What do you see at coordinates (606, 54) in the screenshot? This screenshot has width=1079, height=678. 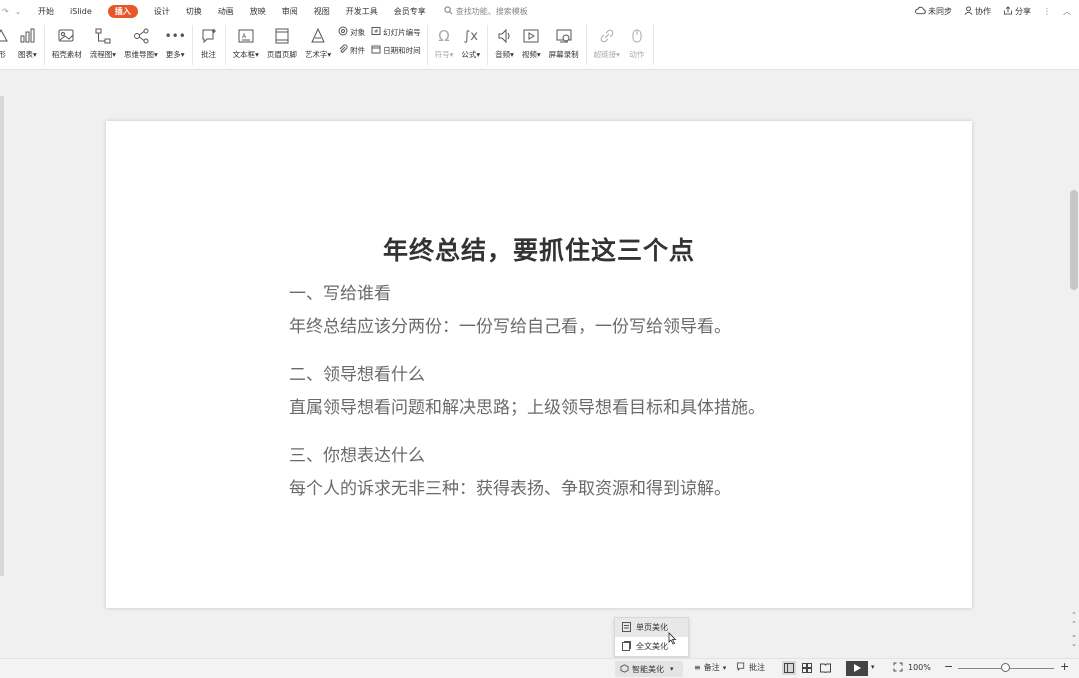 I see `hyperlink-label: 超链接▾` at bounding box center [606, 54].